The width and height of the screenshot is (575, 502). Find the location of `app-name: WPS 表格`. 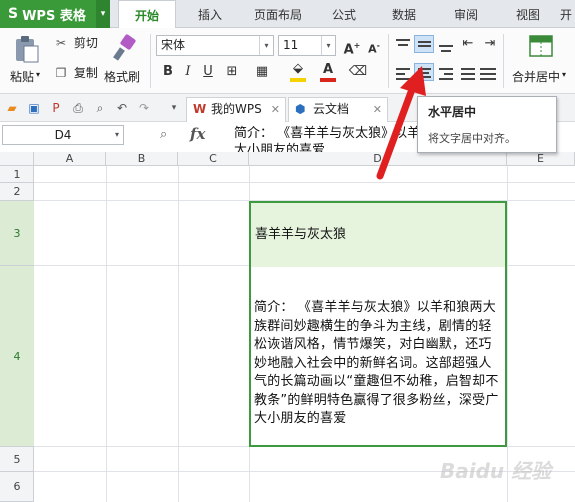

app-name: WPS 表格 is located at coordinates (54, 16).